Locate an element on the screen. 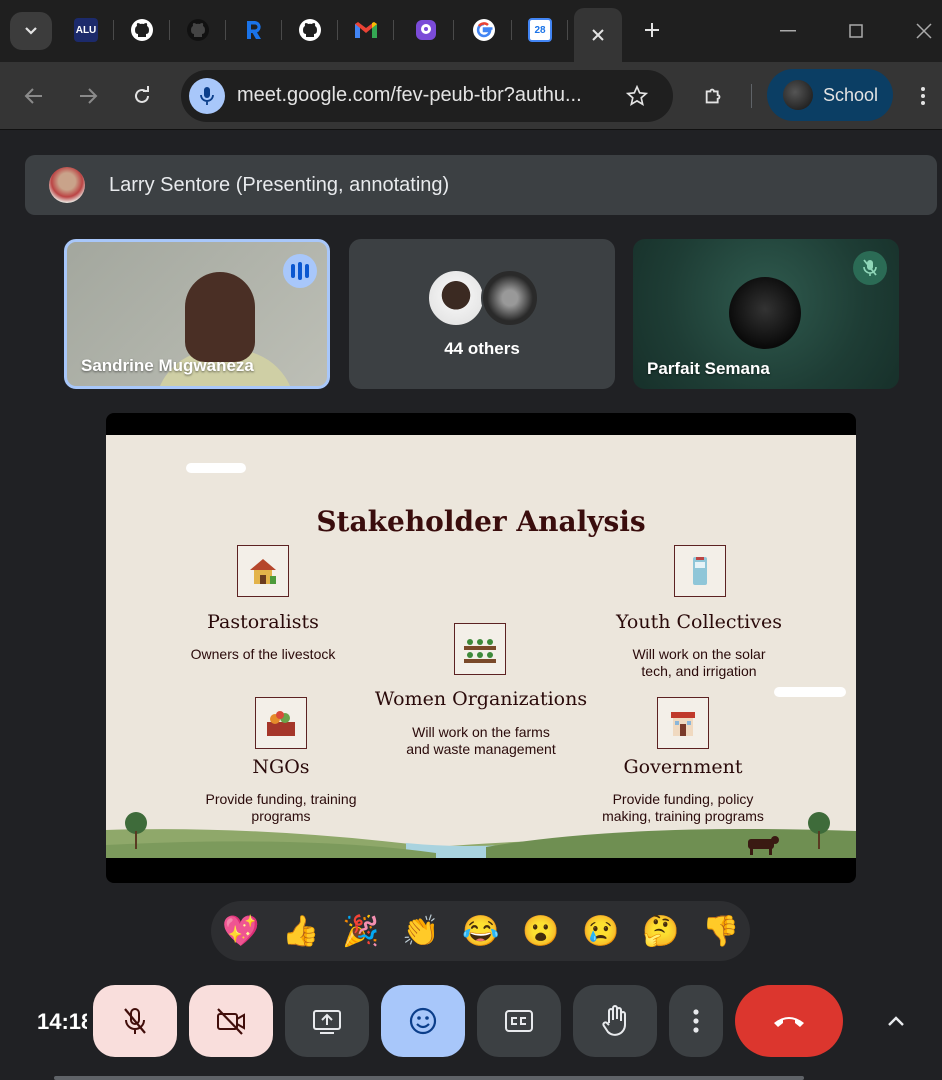  minimize-button is located at coordinates (788, 31).